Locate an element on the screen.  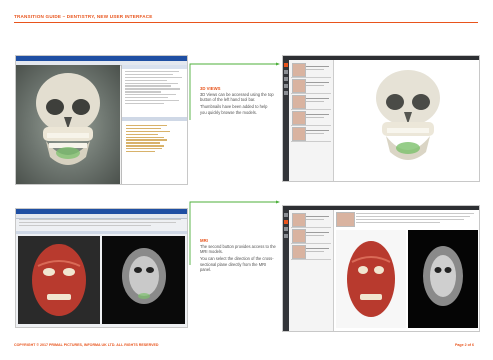
new-mri-text-block is located at coordinates (406, 216).